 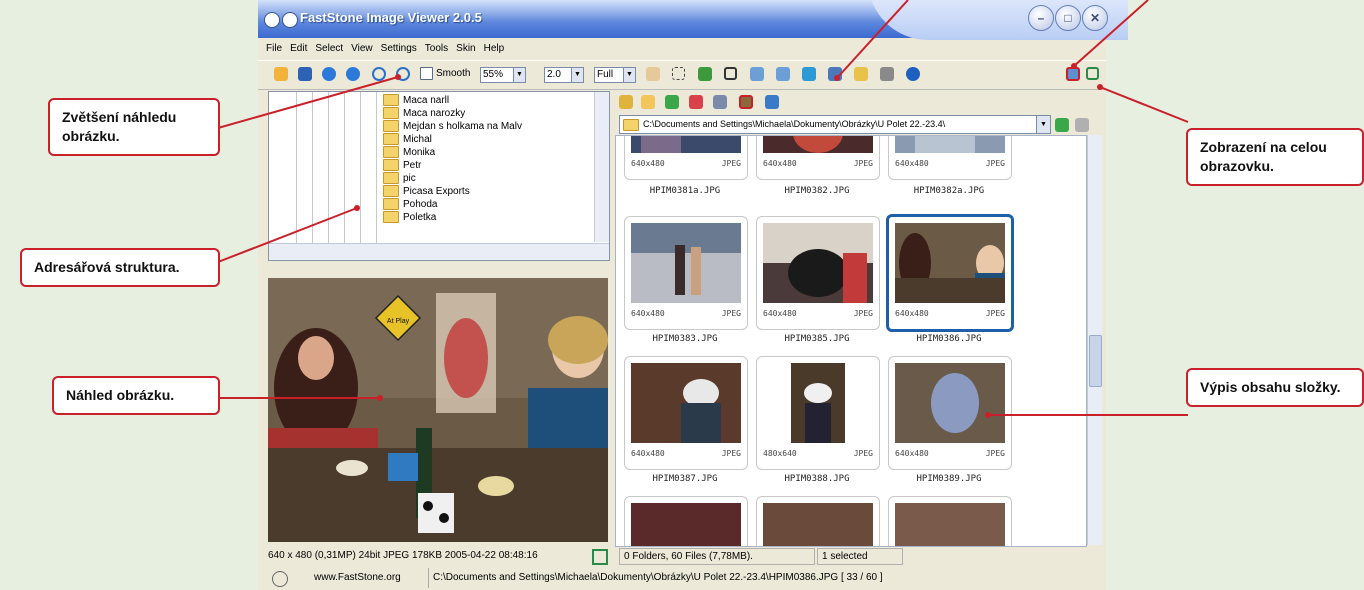 I want to click on callout-fullscreen: Zobrazení na celou obrazovku., so click(x=1275, y=157).